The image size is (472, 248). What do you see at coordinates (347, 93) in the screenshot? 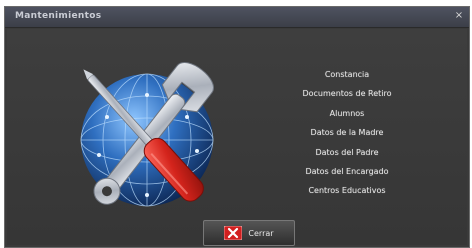
I see `menu-item-documentos-de-retiro: Documentos de Retiro` at bounding box center [347, 93].